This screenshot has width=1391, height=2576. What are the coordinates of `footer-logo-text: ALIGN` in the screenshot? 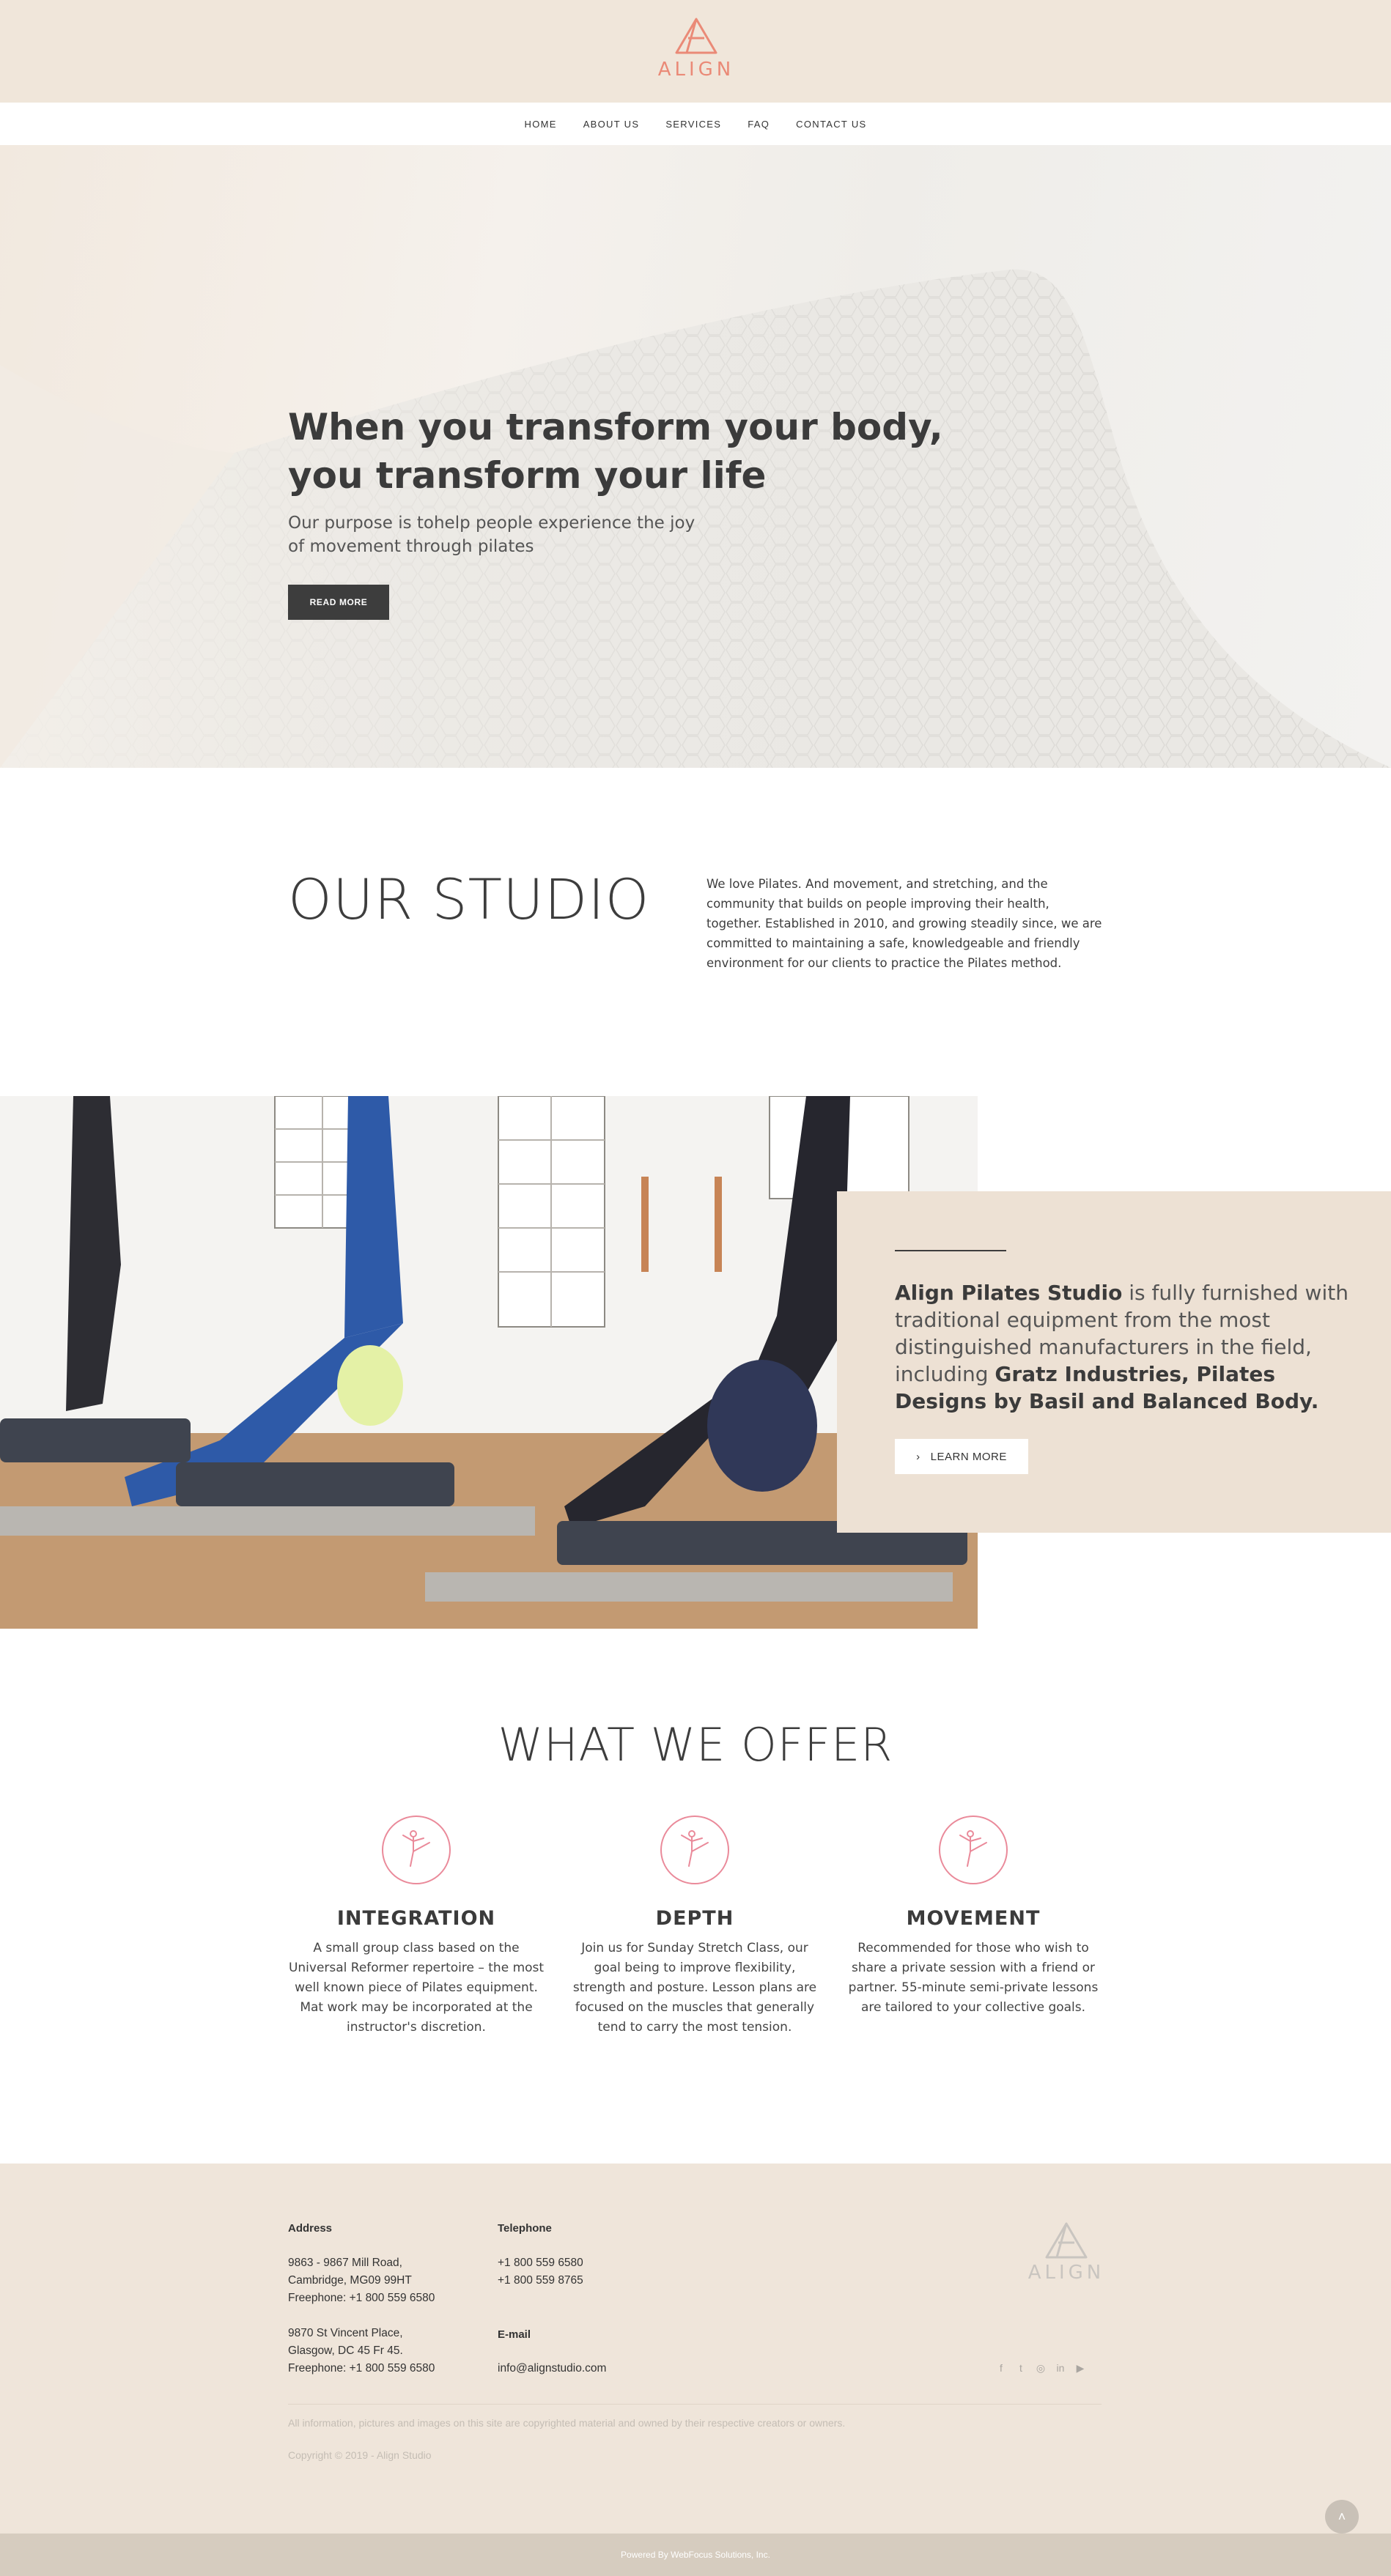 It's located at (1066, 2273).